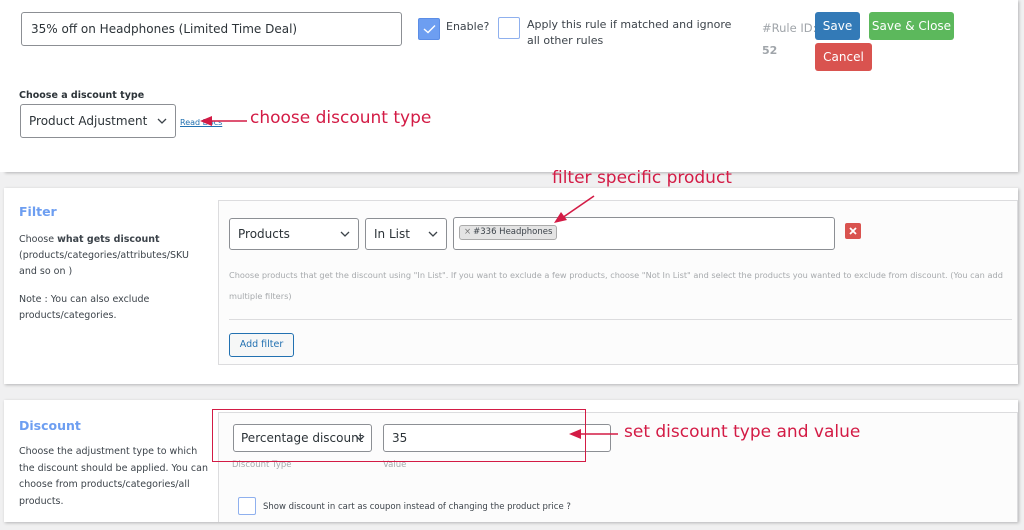 The width and height of the screenshot is (1024, 530). Describe the element at coordinates (644, 233) in the screenshot. I see `product-search-input: × #336 Headphones` at that location.